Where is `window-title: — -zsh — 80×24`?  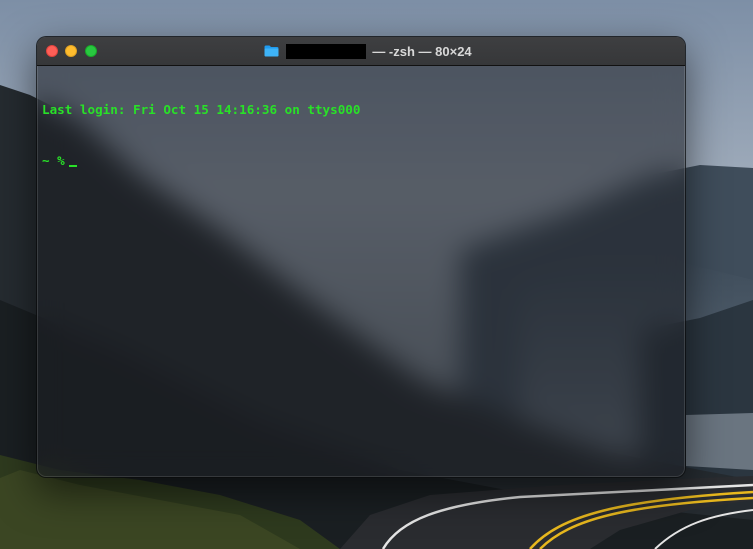 window-title: — -zsh — 80×24 is located at coordinates (361, 51).